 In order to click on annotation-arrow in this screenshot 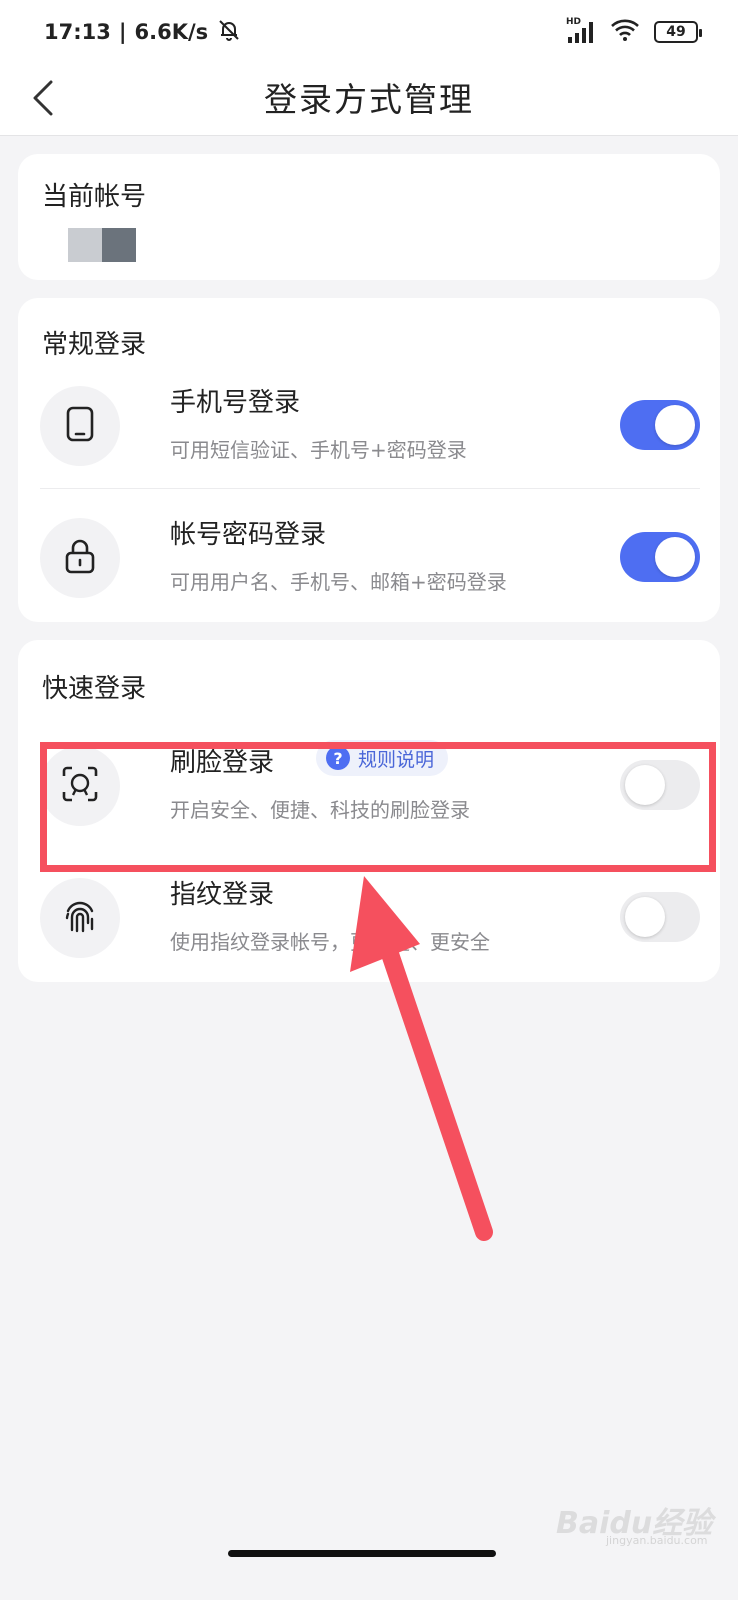, I will do `click(421, 1058)`.